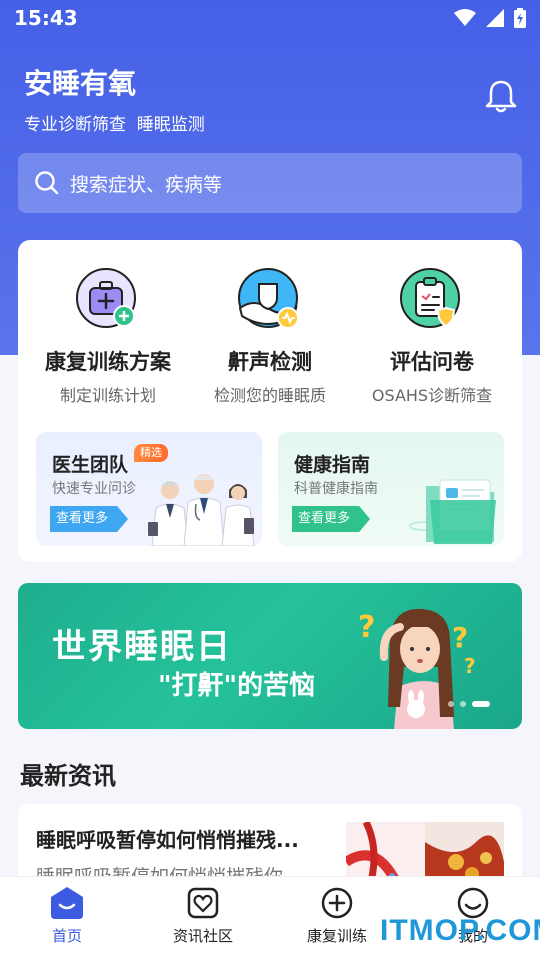  What do you see at coordinates (107, 395) in the screenshot?
I see `service-desc: 制定训练计划` at bounding box center [107, 395].